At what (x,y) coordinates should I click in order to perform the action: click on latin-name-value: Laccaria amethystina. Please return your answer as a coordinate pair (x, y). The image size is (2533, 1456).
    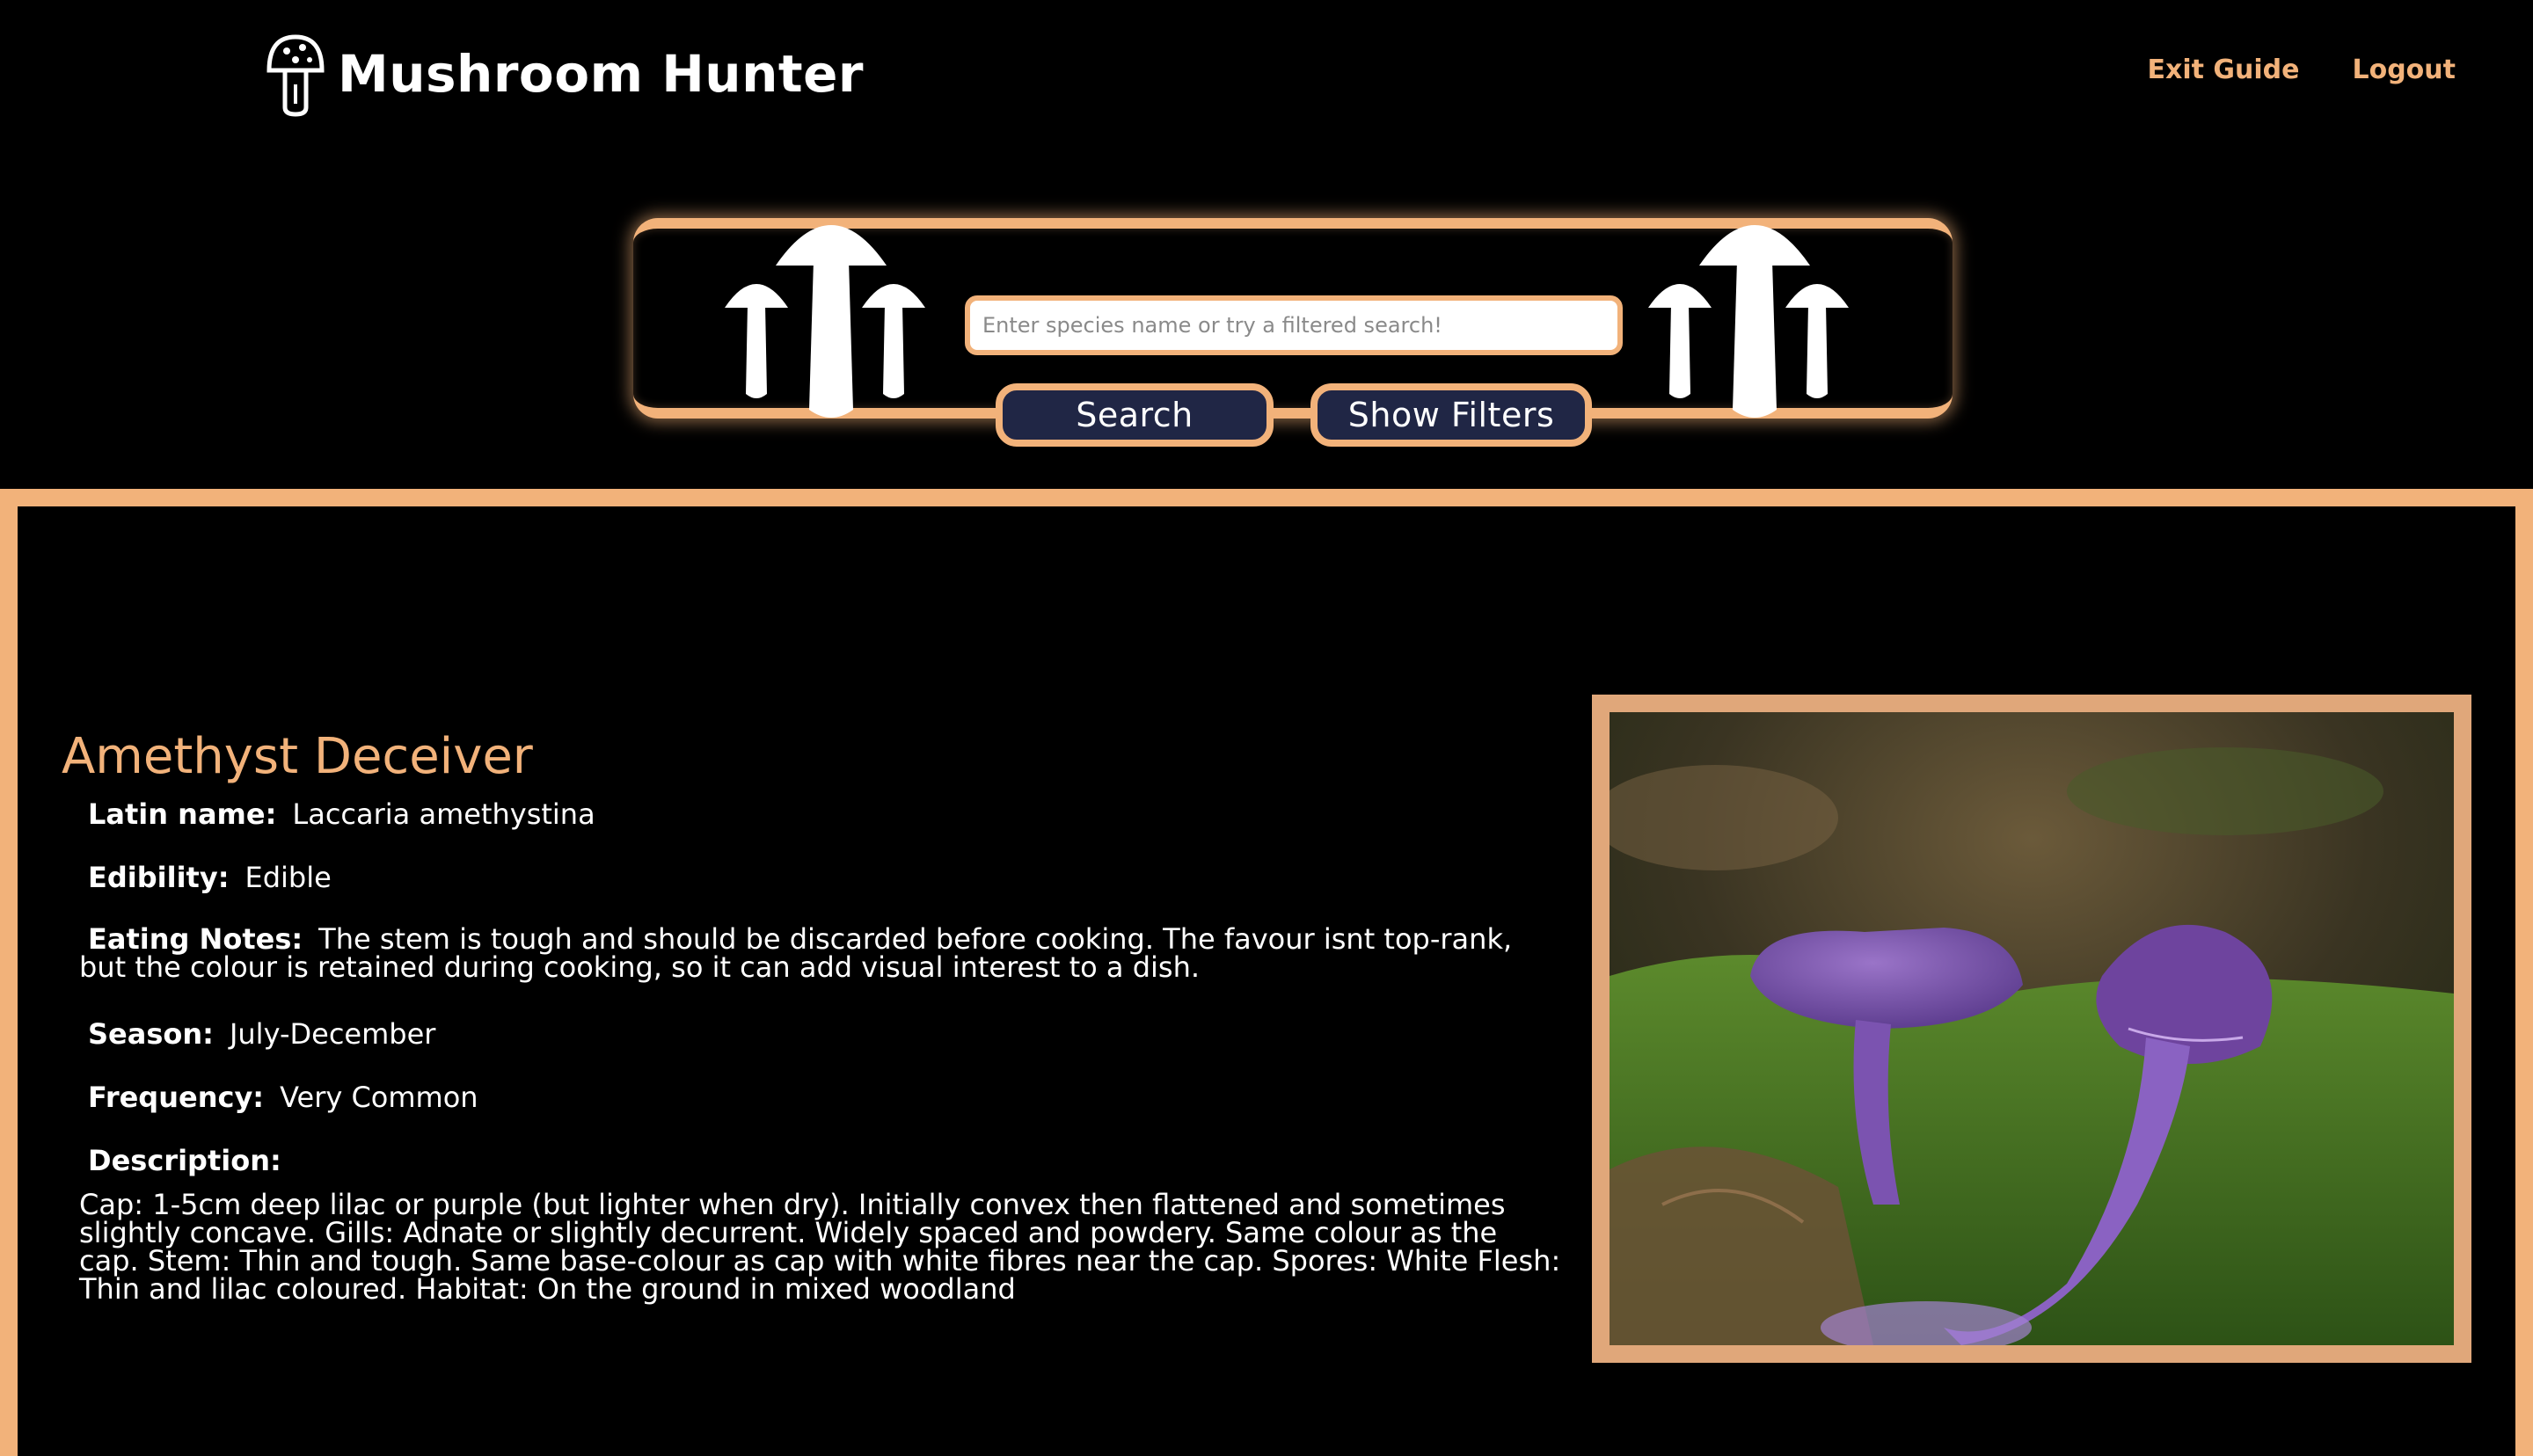
    Looking at the image, I should click on (443, 814).